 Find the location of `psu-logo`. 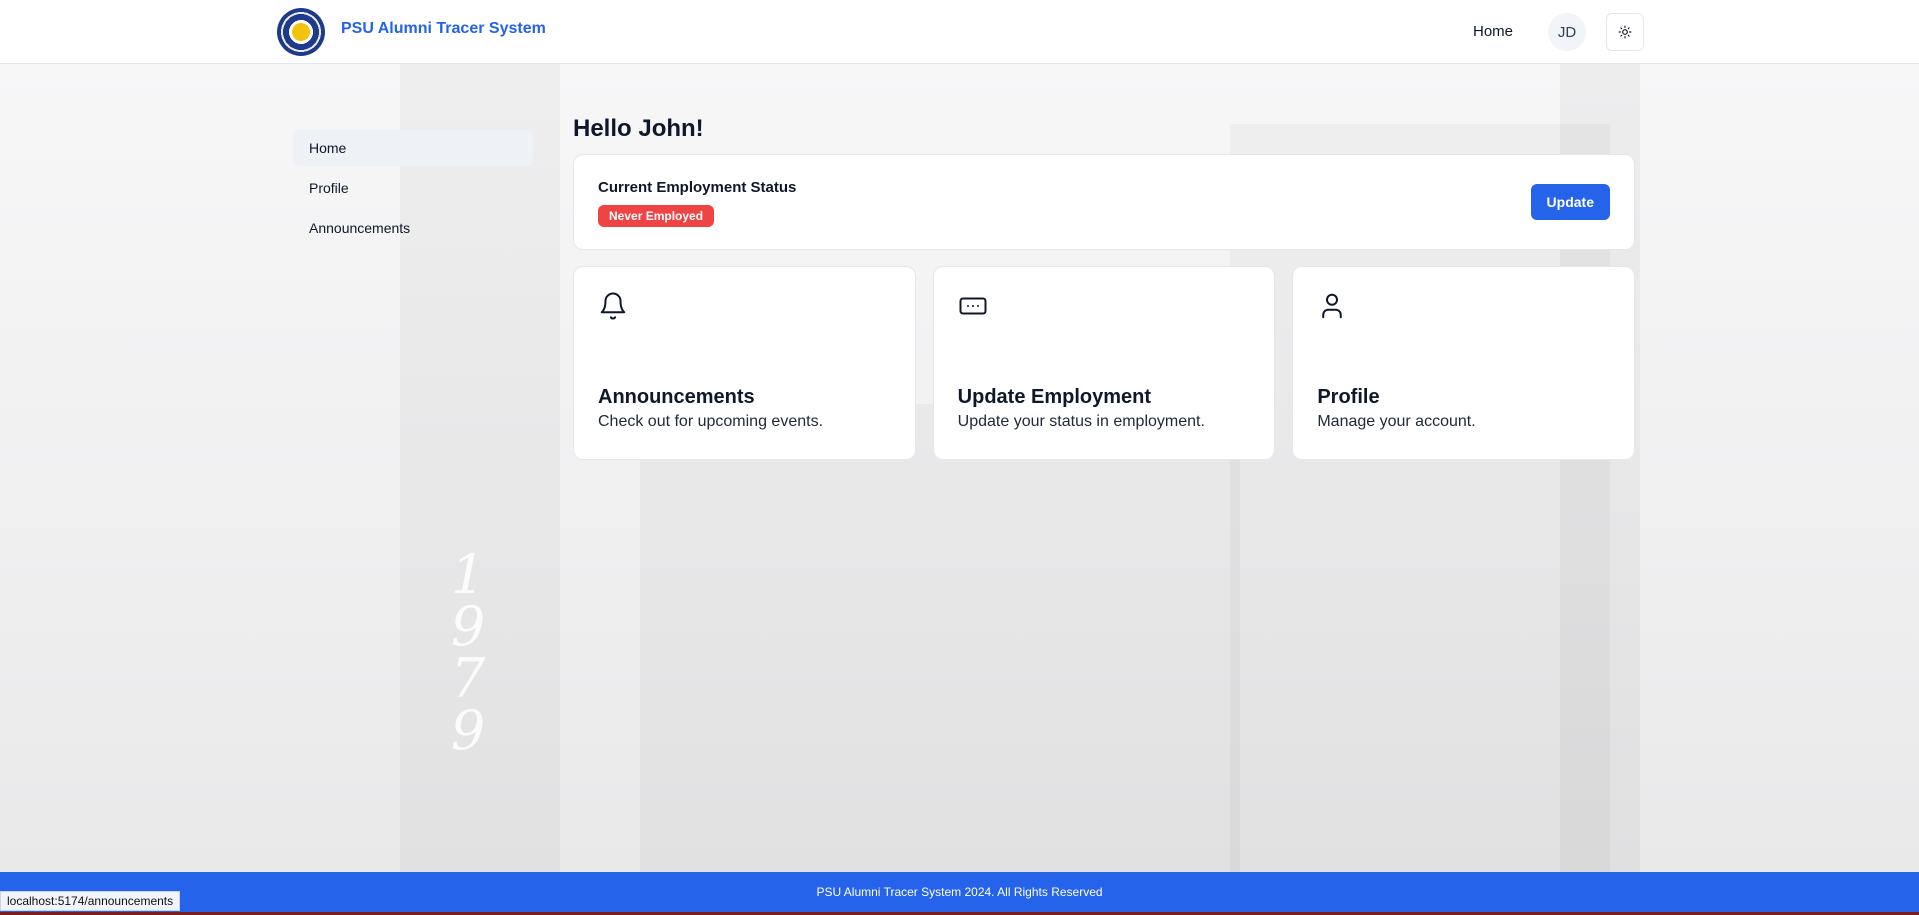

psu-logo is located at coordinates (301, 32).